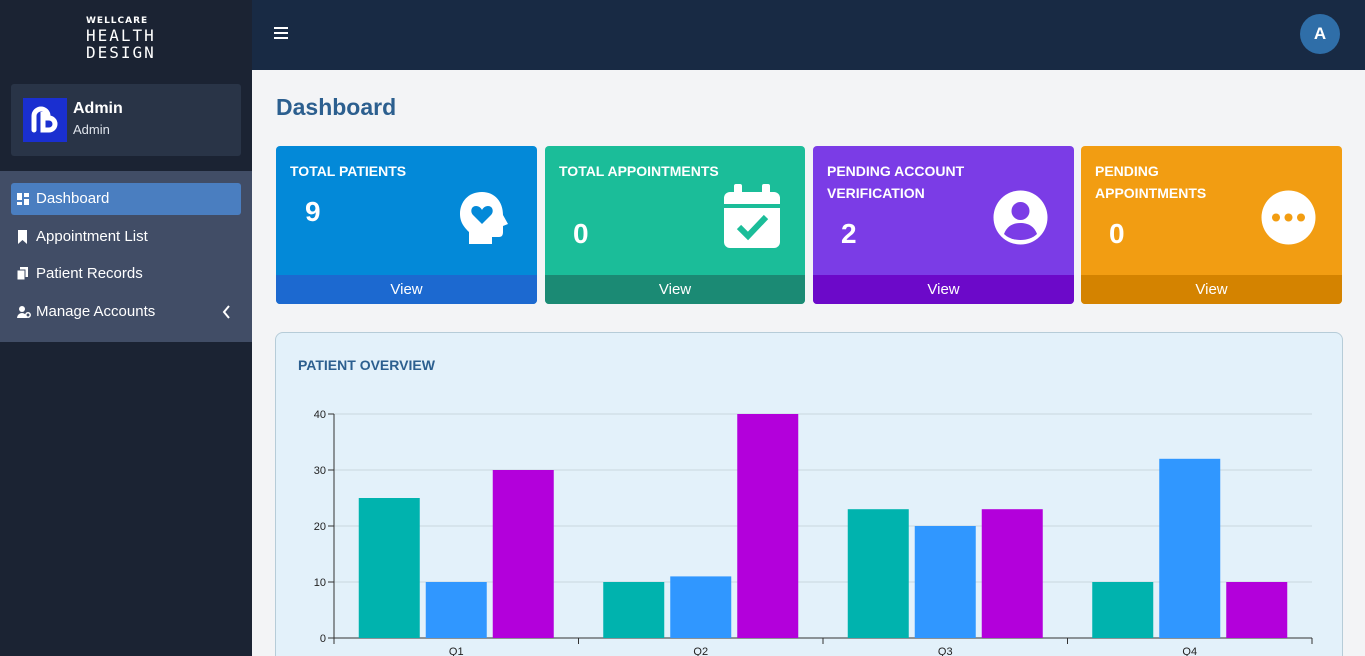  I want to click on dashboard-icon, so click(23, 199).